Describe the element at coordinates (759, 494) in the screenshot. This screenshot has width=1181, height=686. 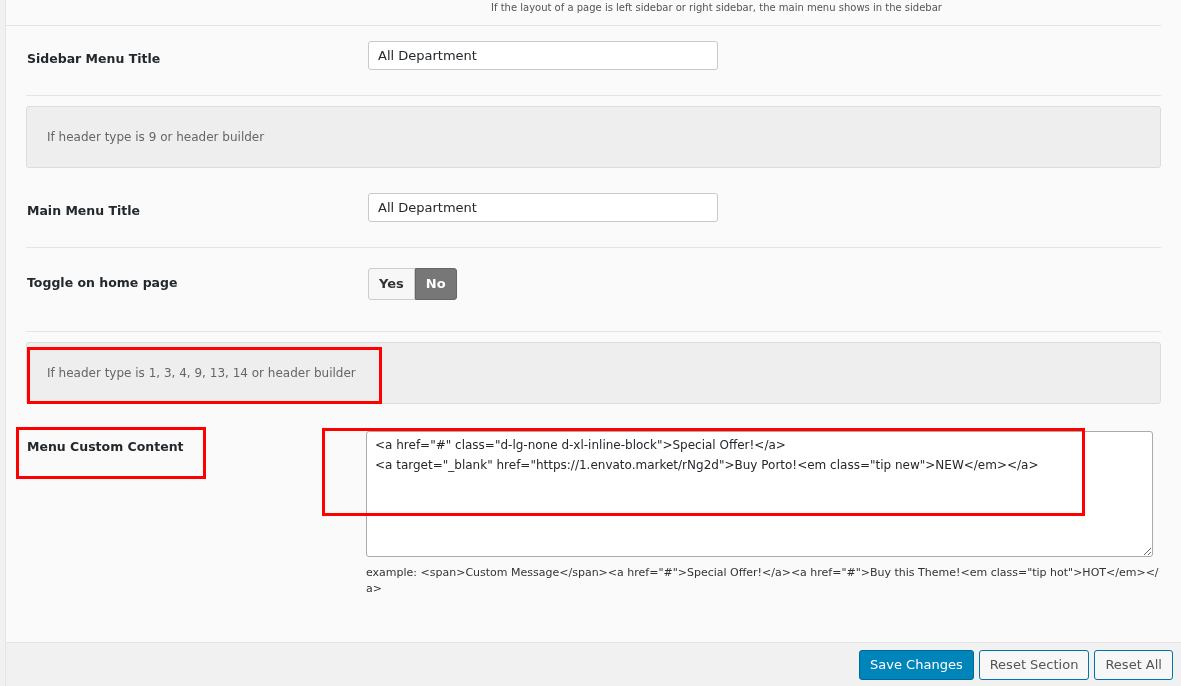
I see `code-textarea: <a href="#" class="d-lg-none d-xl-inline-block">Special Offer!</a> <a target="_blank" href="https://1.envato.market/rNg2d">Buy Porto!<em class="tip new">NEW</em></a>` at that location.